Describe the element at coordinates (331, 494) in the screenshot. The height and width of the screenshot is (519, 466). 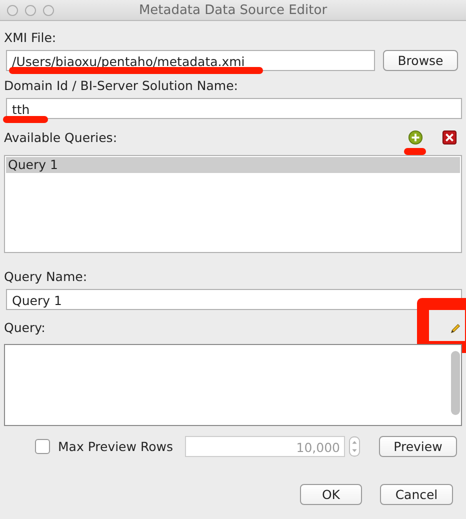
I see `ok-button: OK` at that location.